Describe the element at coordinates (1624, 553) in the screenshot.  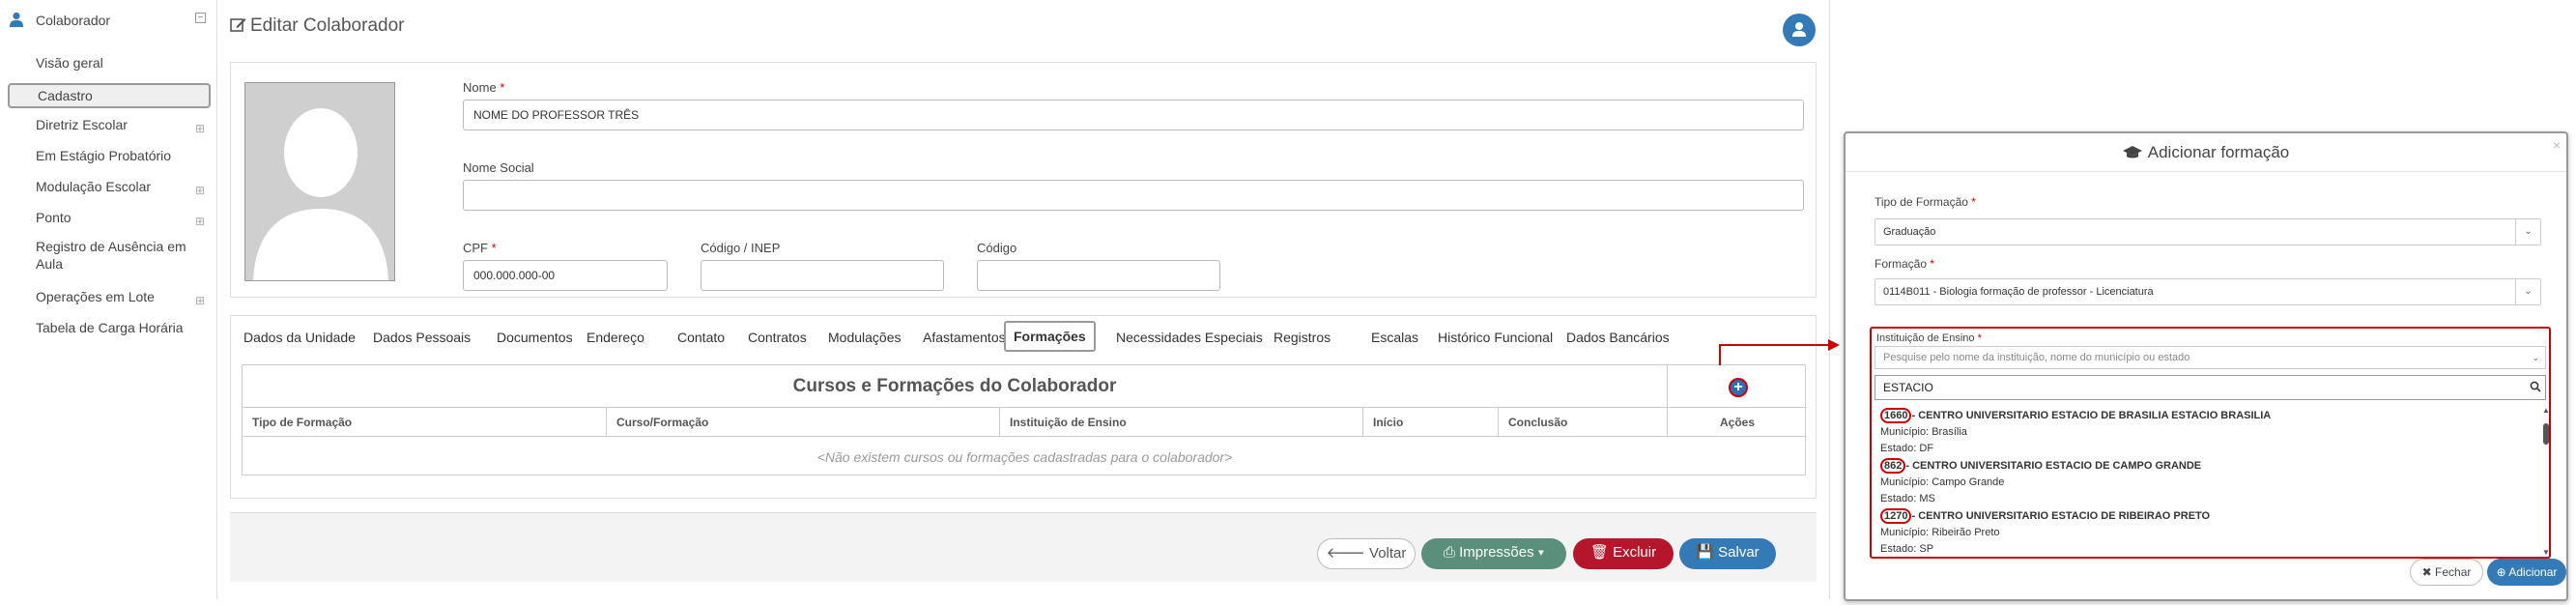
I see `delete-button: 🗑 Excluir` at that location.